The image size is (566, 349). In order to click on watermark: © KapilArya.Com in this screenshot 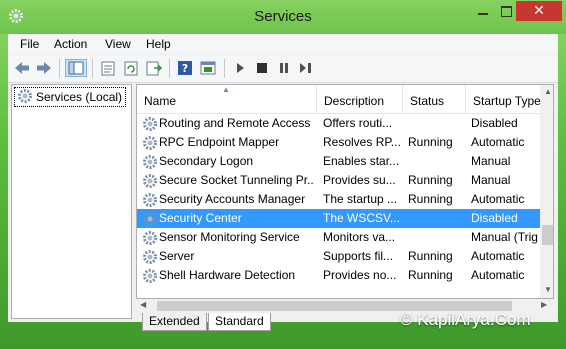, I will do `click(465, 319)`.